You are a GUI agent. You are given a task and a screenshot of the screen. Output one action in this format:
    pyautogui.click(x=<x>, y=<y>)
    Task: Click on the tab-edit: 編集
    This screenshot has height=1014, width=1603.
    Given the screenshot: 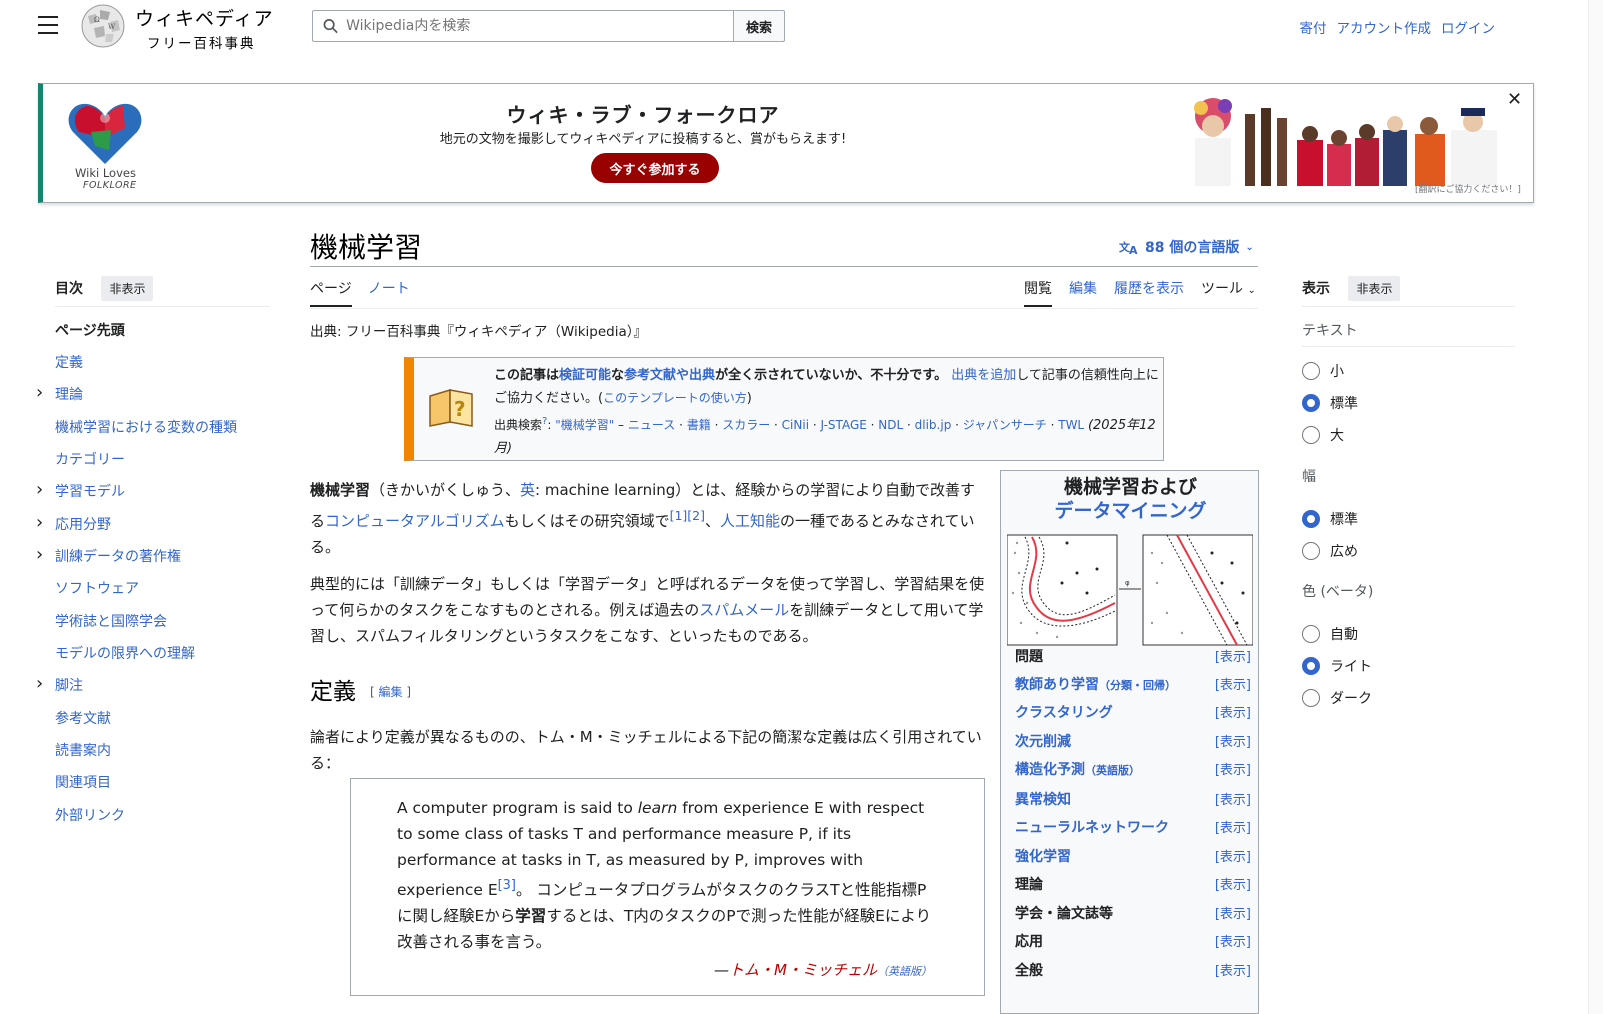 What is the action you would take?
    pyautogui.click(x=1083, y=292)
    